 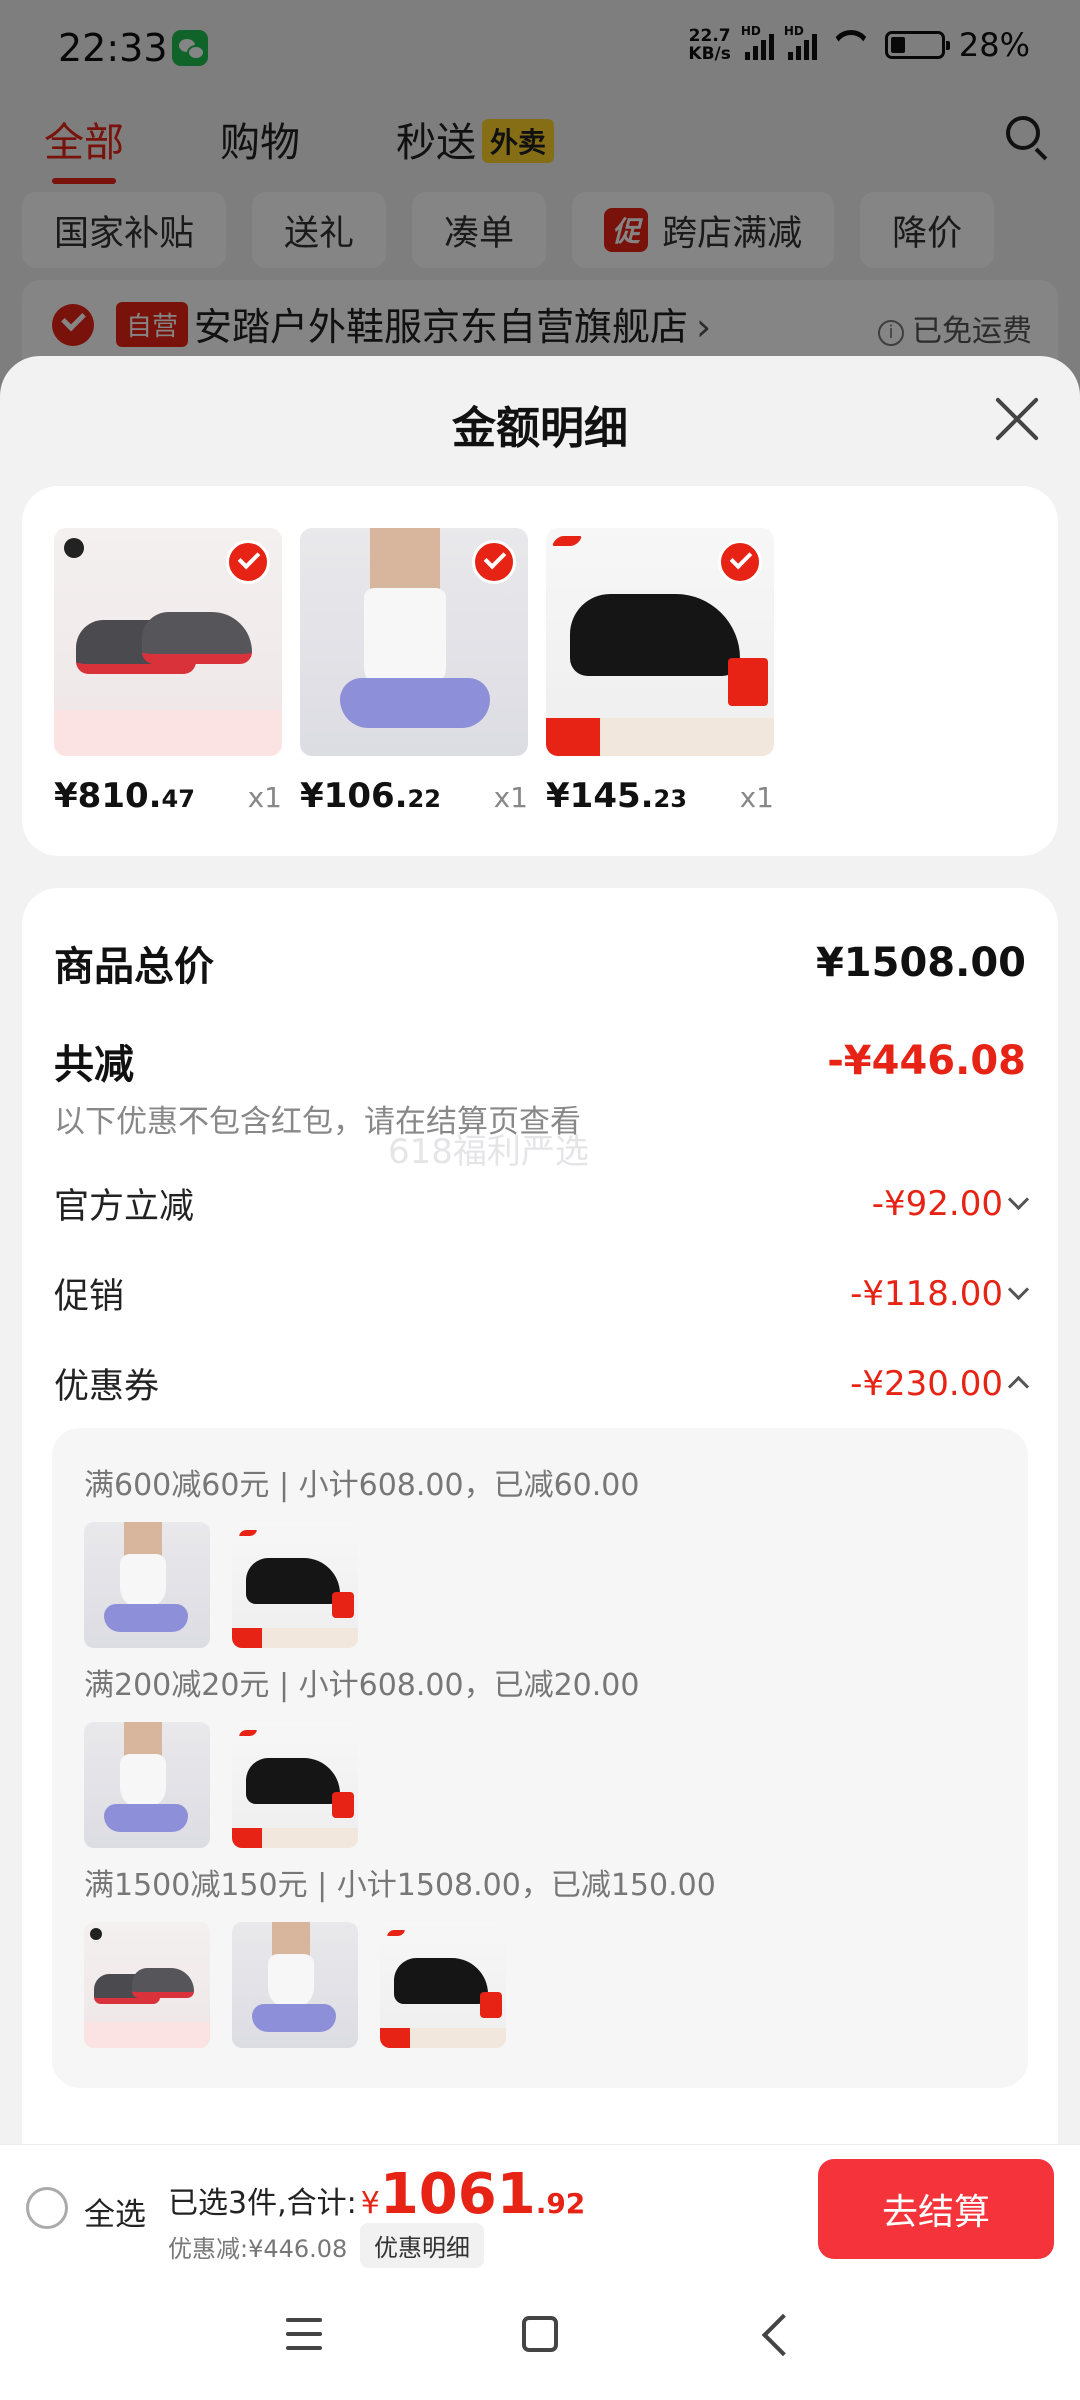 I want to click on total-price-value: ¥1508.00, so click(x=920, y=963).